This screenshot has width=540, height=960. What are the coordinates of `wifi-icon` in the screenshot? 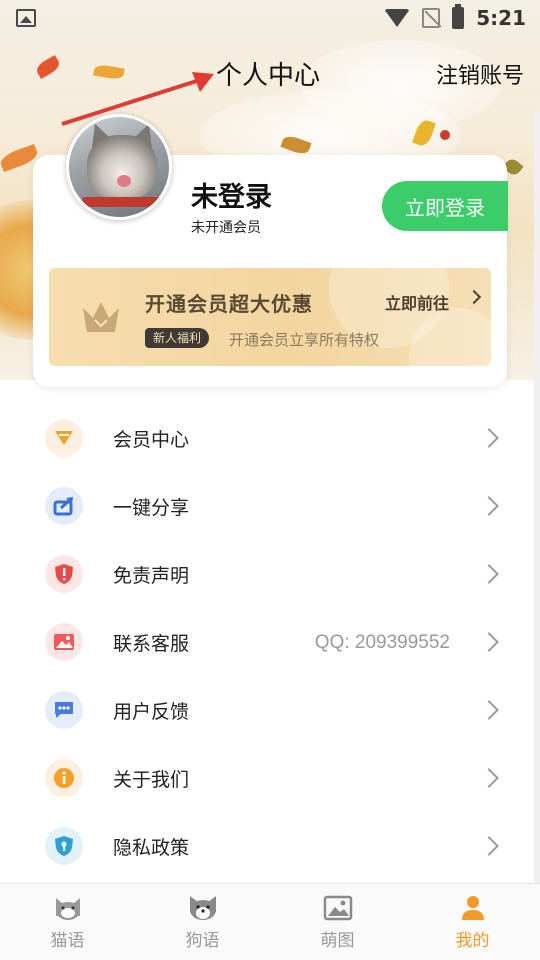 It's located at (397, 18).